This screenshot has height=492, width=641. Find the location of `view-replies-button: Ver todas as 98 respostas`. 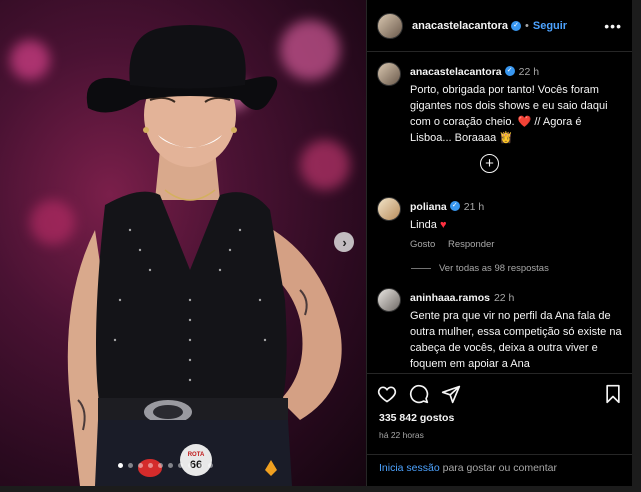

view-replies-button: Ver todas as 98 respostas is located at coordinates (480, 268).